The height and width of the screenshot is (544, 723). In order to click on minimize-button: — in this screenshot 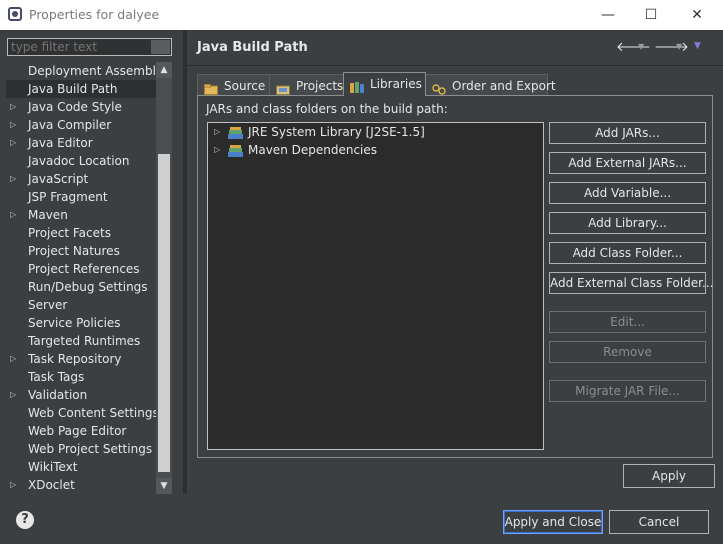, I will do `click(608, 15)`.